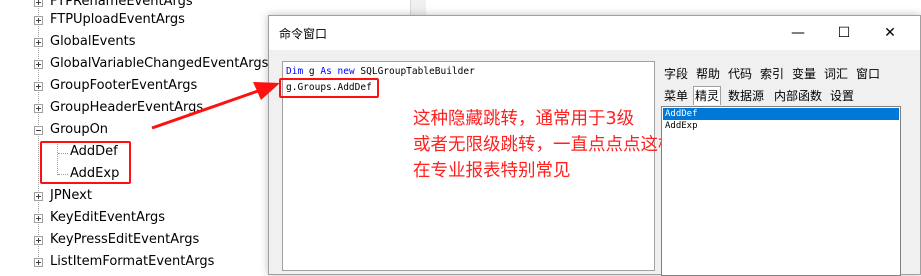  I want to click on tab-index: 索引, so click(772, 74).